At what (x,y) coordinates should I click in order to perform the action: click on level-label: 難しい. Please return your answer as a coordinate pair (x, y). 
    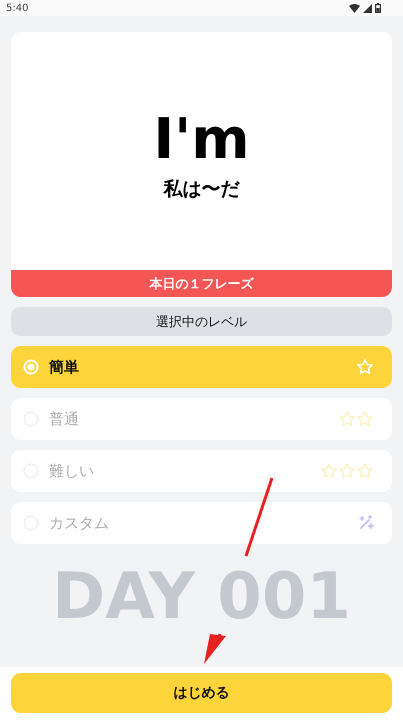
    Looking at the image, I should click on (71, 471).